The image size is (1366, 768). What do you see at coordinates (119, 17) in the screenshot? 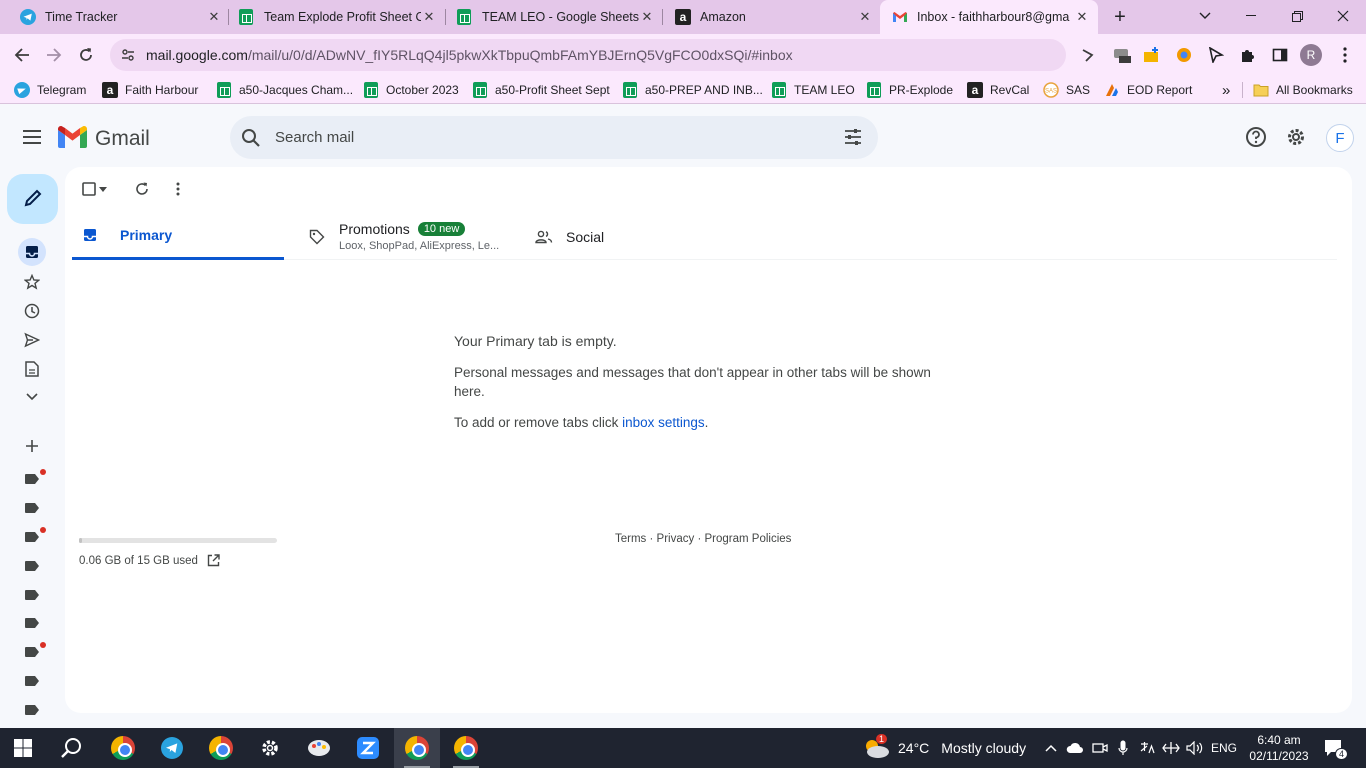
I see `browser-tab-time-tracker: Time Tracker ✕` at bounding box center [119, 17].